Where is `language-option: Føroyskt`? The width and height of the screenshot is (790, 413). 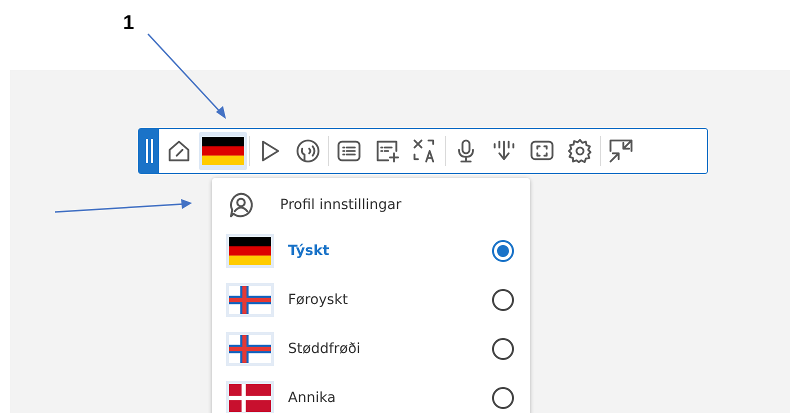
language-option: Føroyskt is located at coordinates (370, 299).